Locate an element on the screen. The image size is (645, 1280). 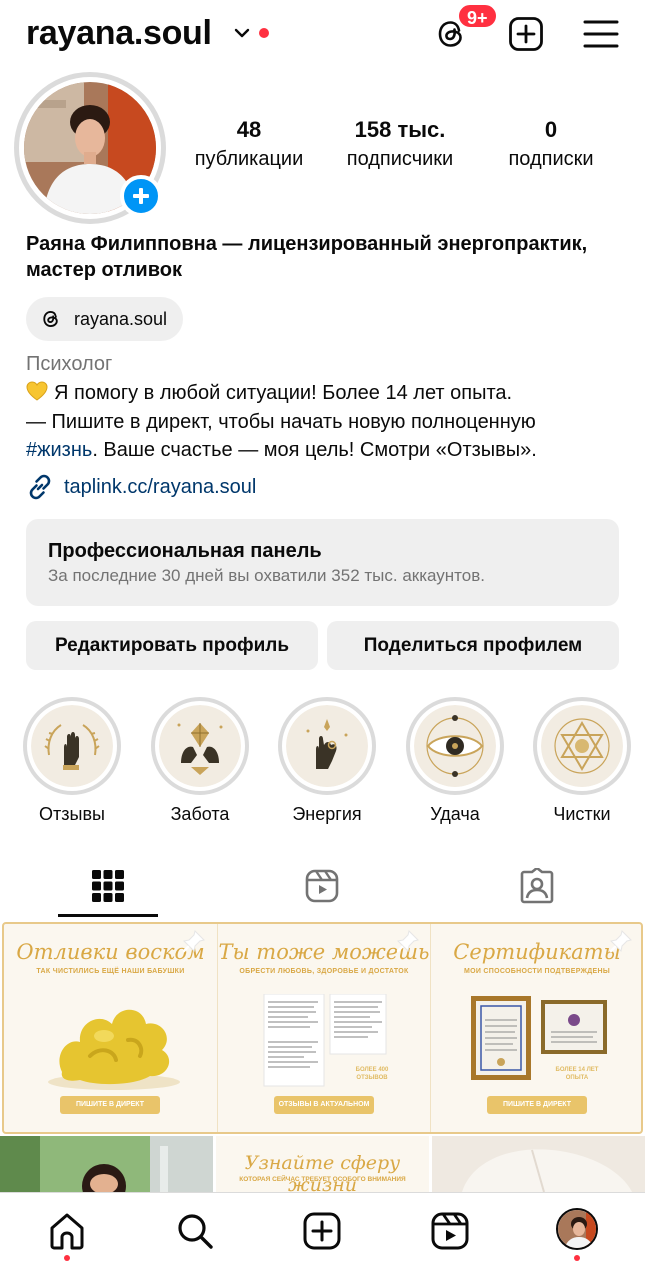
profile-notification-dot is located at coordinates (577, 1258).